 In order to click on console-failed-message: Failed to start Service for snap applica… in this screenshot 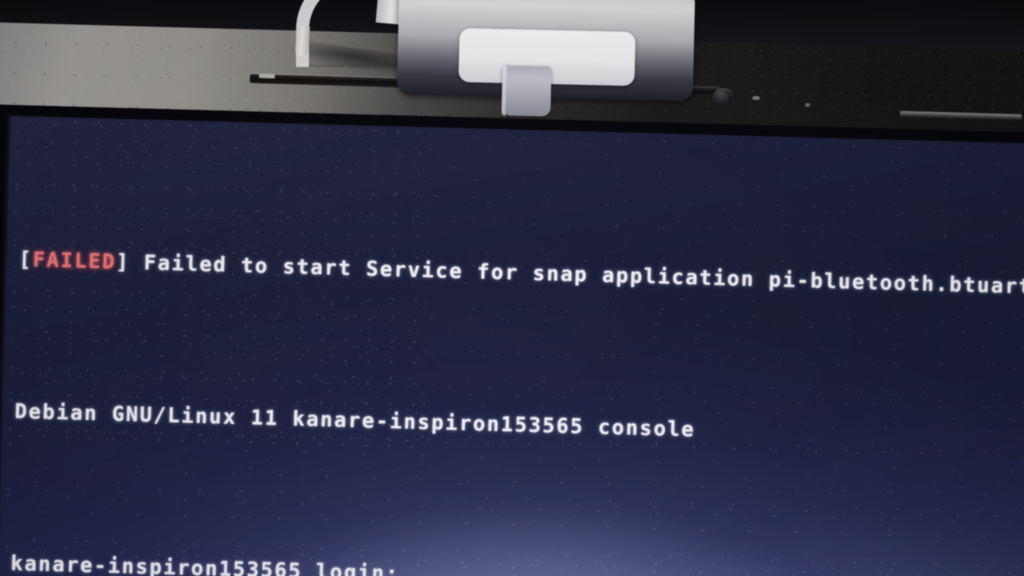, I will do `click(576, 274)`.